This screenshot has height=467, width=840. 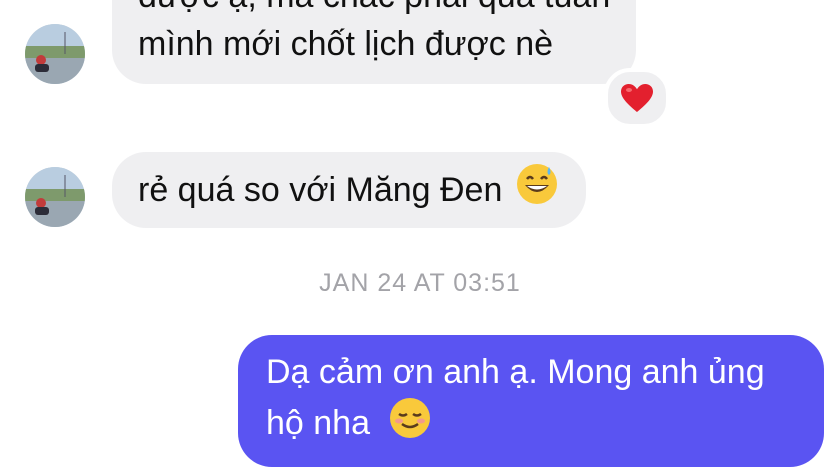 What do you see at coordinates (420, 283) in the screenshot?
I see `message-timestamp: JAN 24 AT 03:51` at bounding box center [420, 283].